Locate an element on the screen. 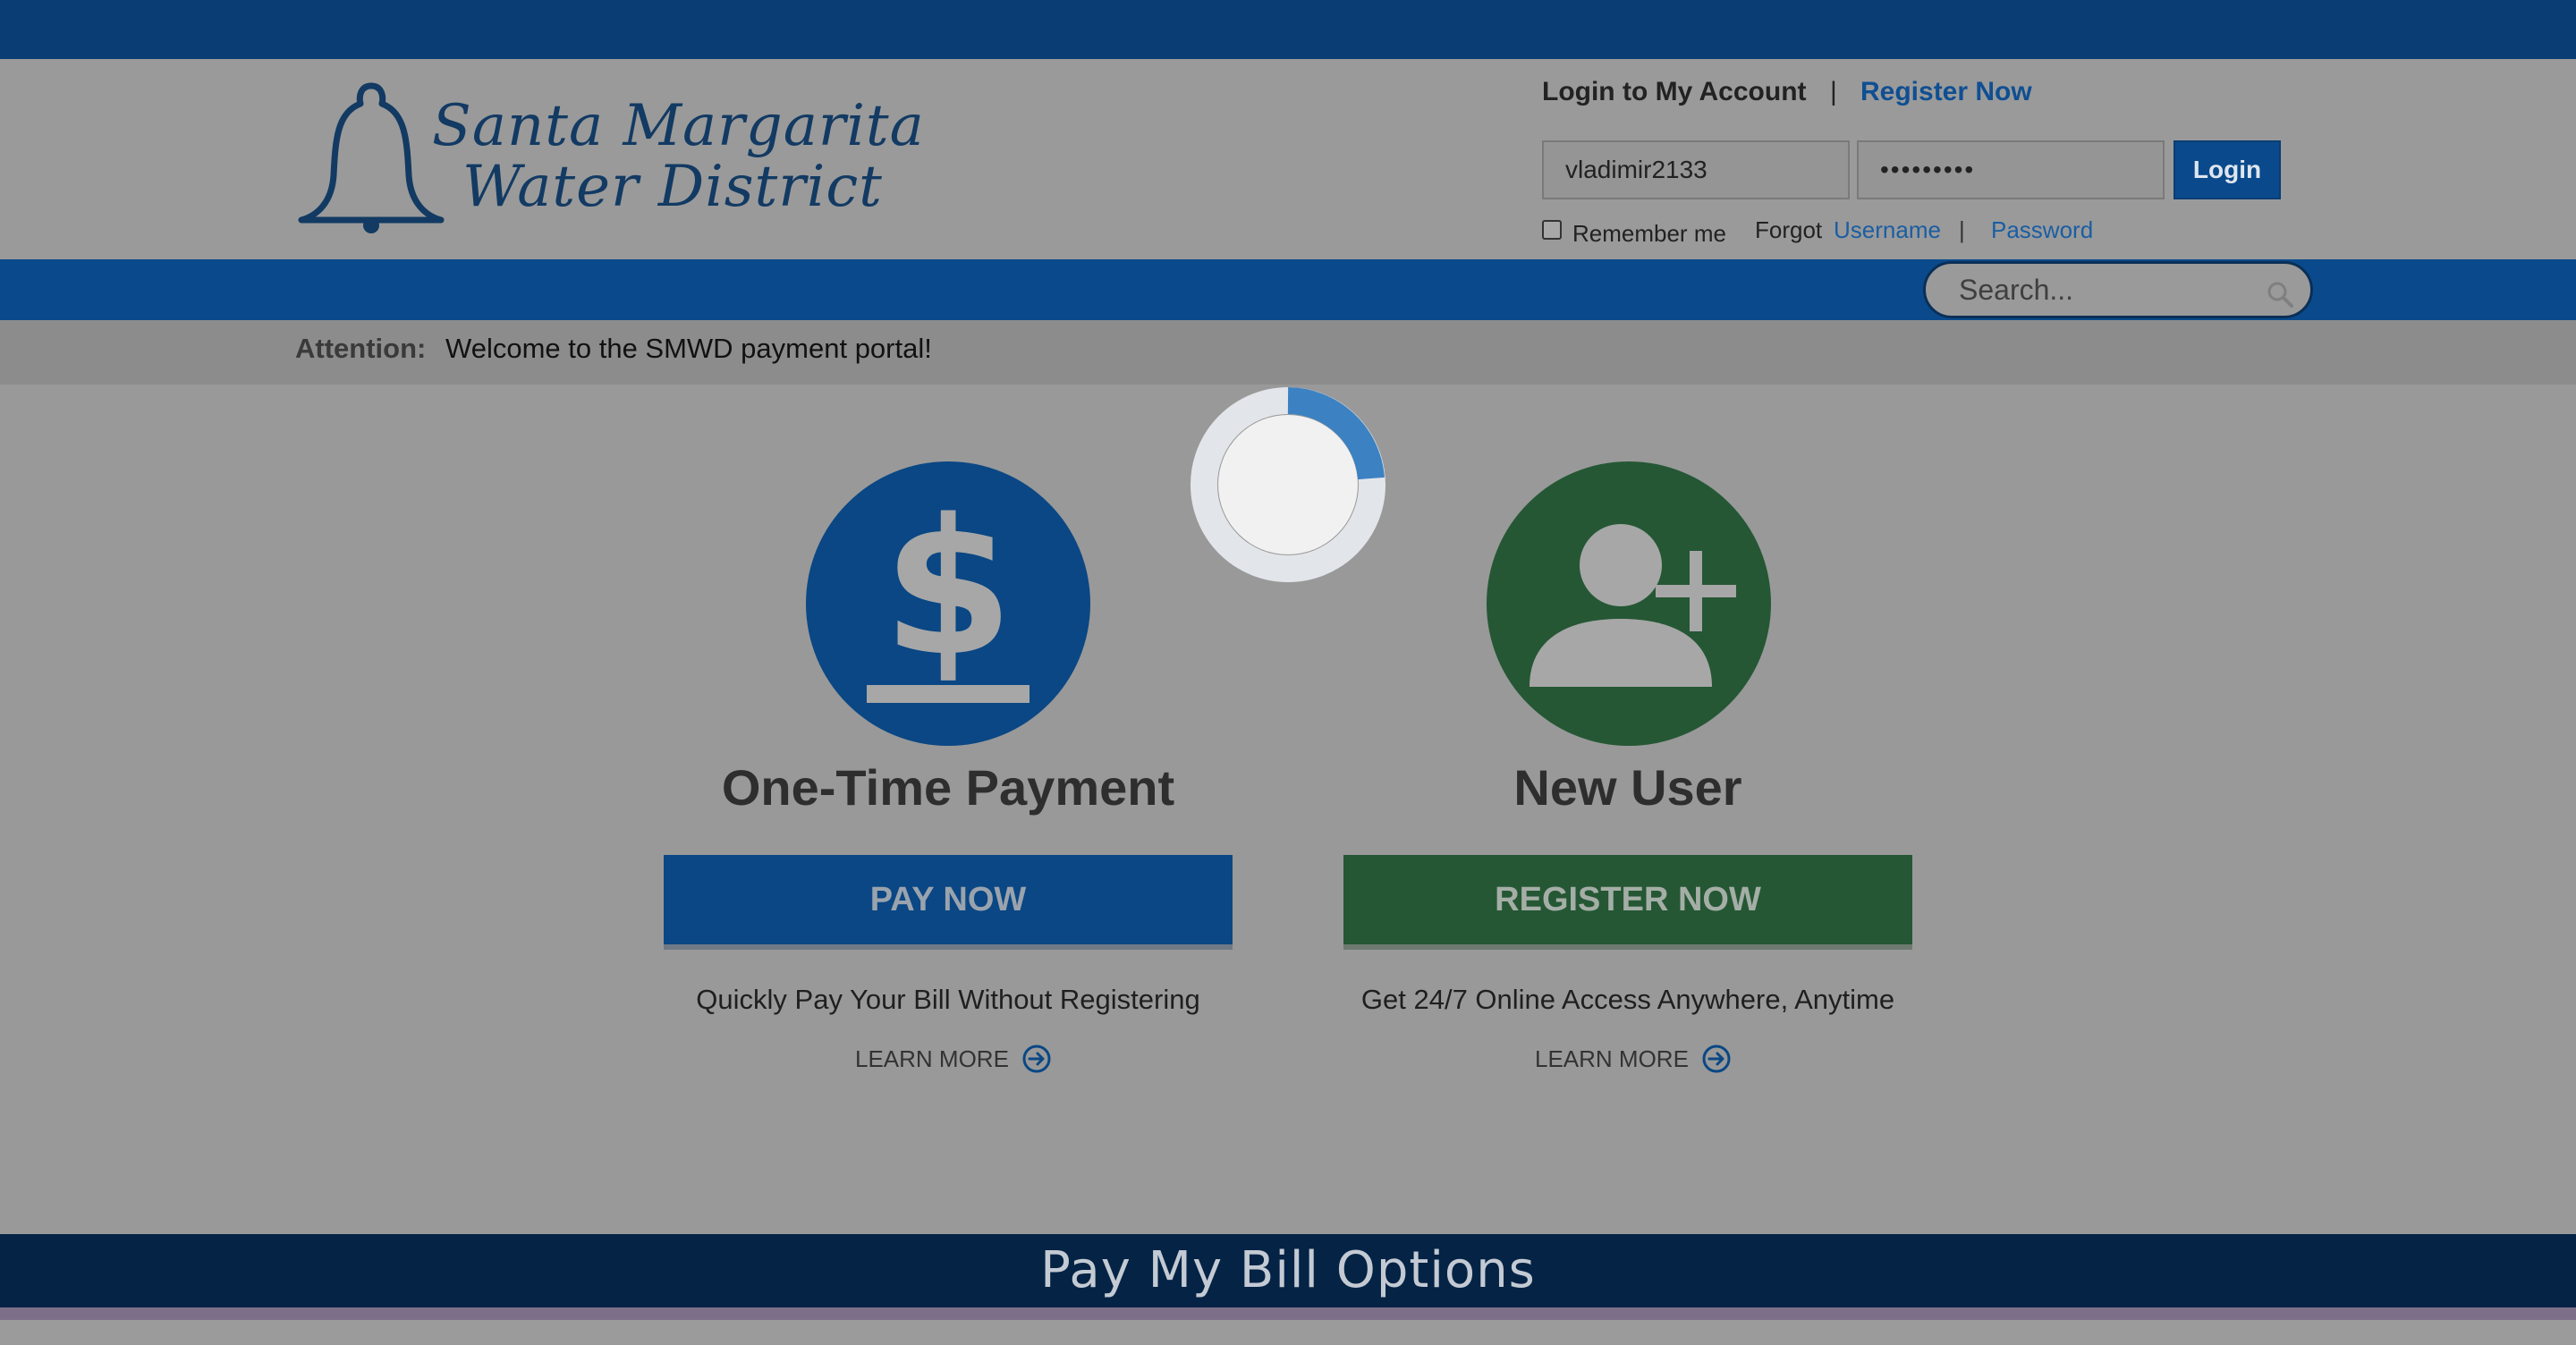 This screenshot has width=2576, height=1345. payment-circle: $ is located at coordinates (948, 603).